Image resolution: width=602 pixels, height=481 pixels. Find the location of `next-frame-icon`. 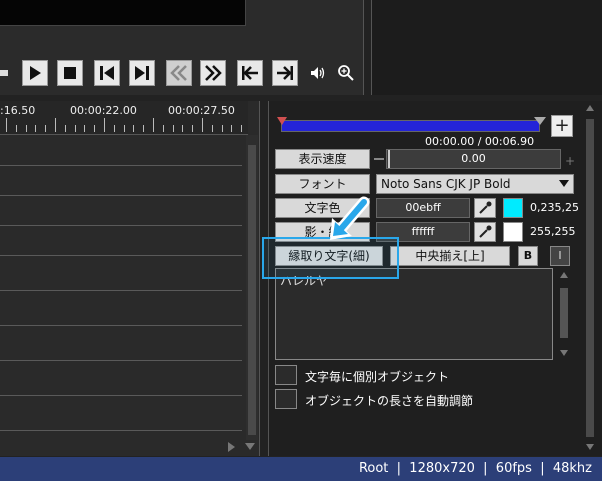

next-frame-icon is located at coordinates (142, 73).